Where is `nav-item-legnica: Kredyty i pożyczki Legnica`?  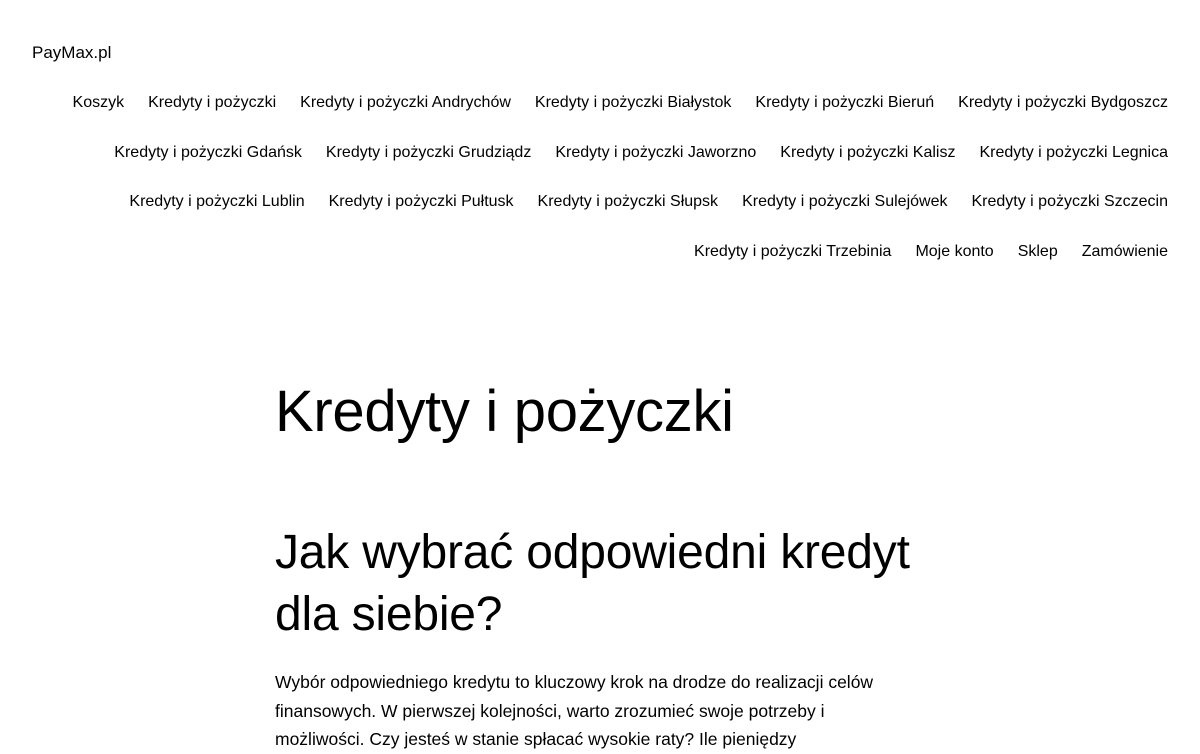
nav-item-legnica: Kredyty i pożyczki Legnica is located at coordinates (1073, 153).